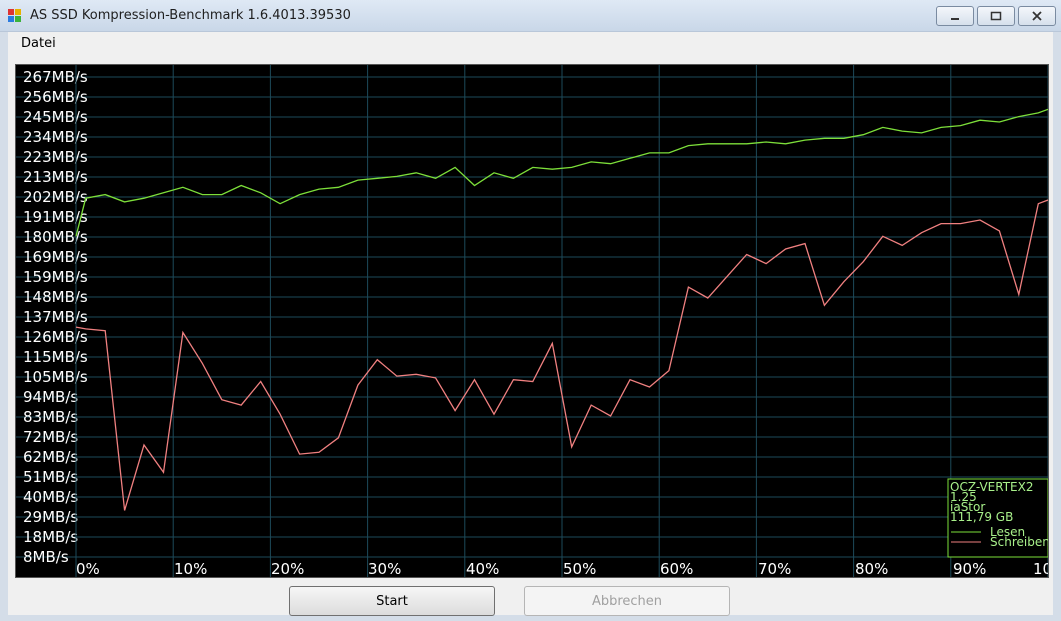  What do you see at coordinates (55, 177) in the screenshot?
I see `y-tick-label: 213MB/s` at bounding box center [55, 177].